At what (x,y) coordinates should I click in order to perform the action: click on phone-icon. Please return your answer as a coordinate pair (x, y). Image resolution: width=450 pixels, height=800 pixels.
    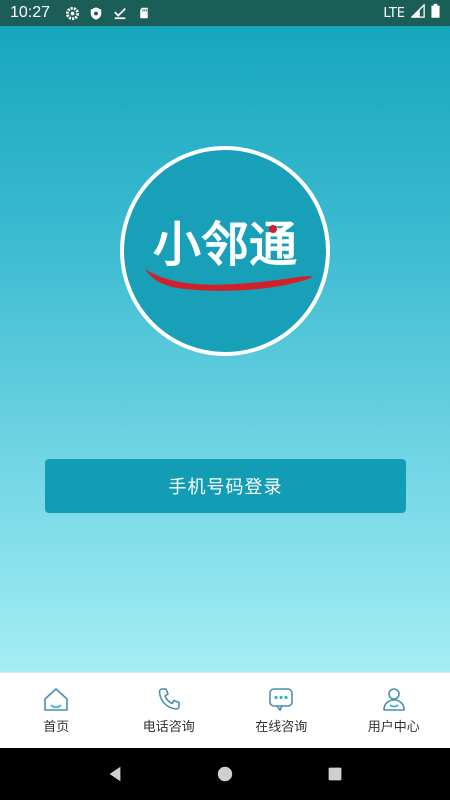
    Looking at the image, I should click on (169, 699).